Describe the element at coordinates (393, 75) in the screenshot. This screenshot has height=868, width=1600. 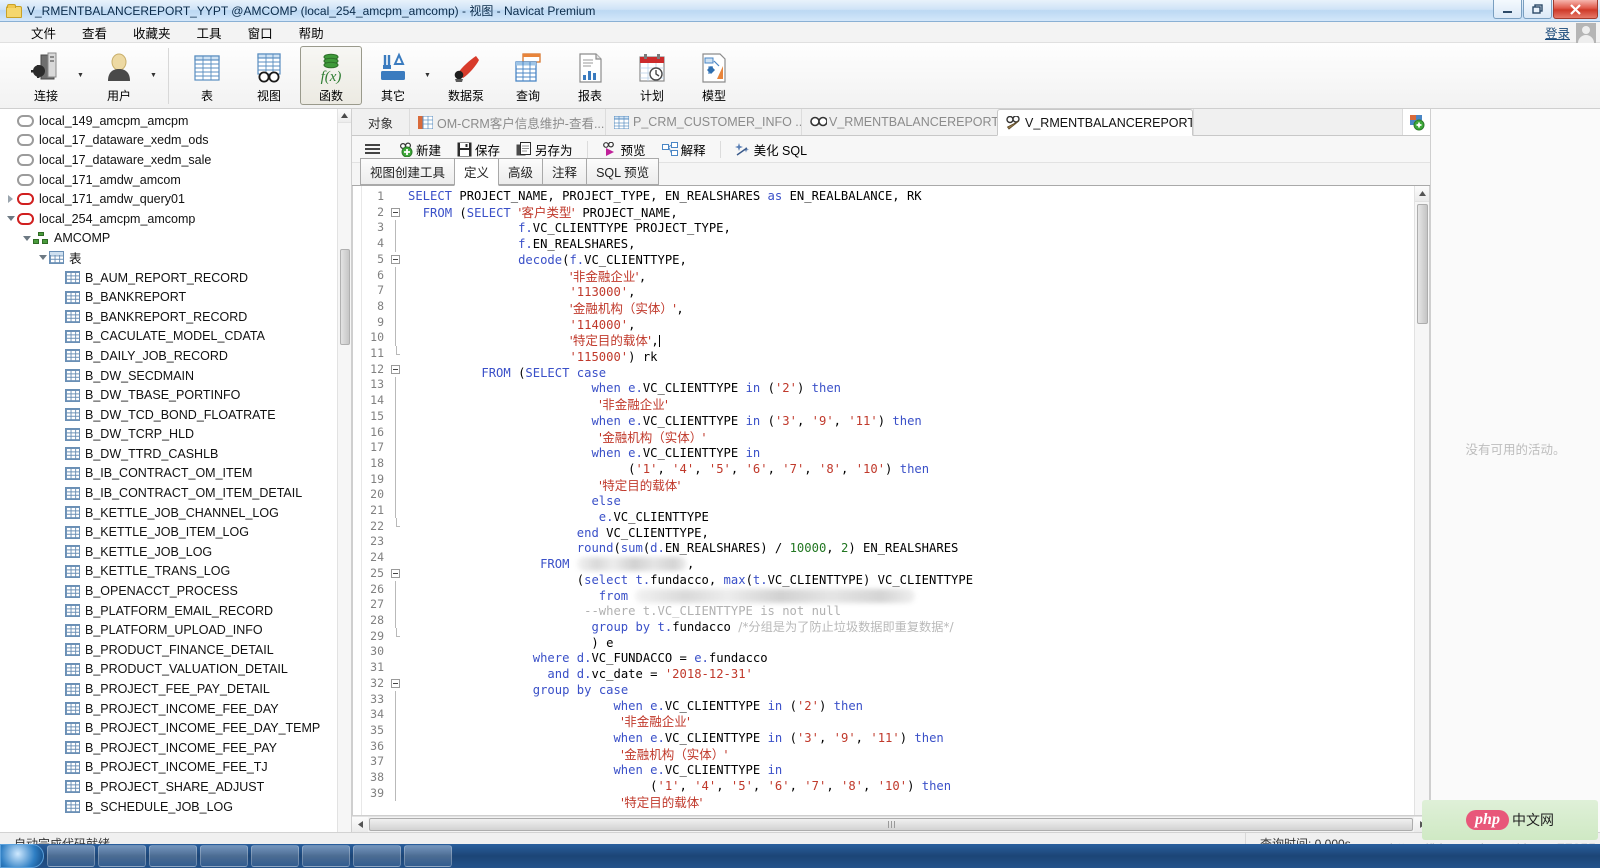
I see `toolbar-other-button: 其它` at that location.